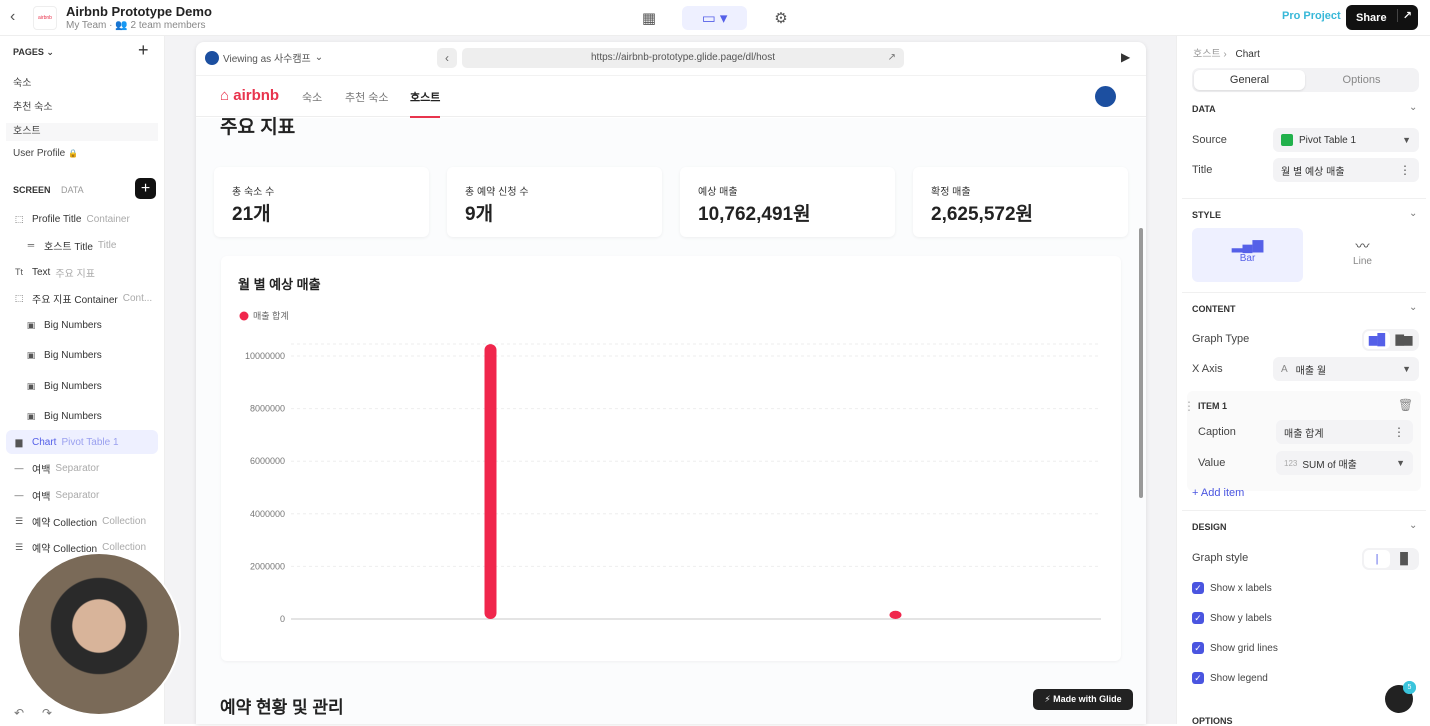  What do you see at coordinates (1404, 559) in the screenshot?
I see `wide-bar-icon: █` at bounding box center [1404, 559].